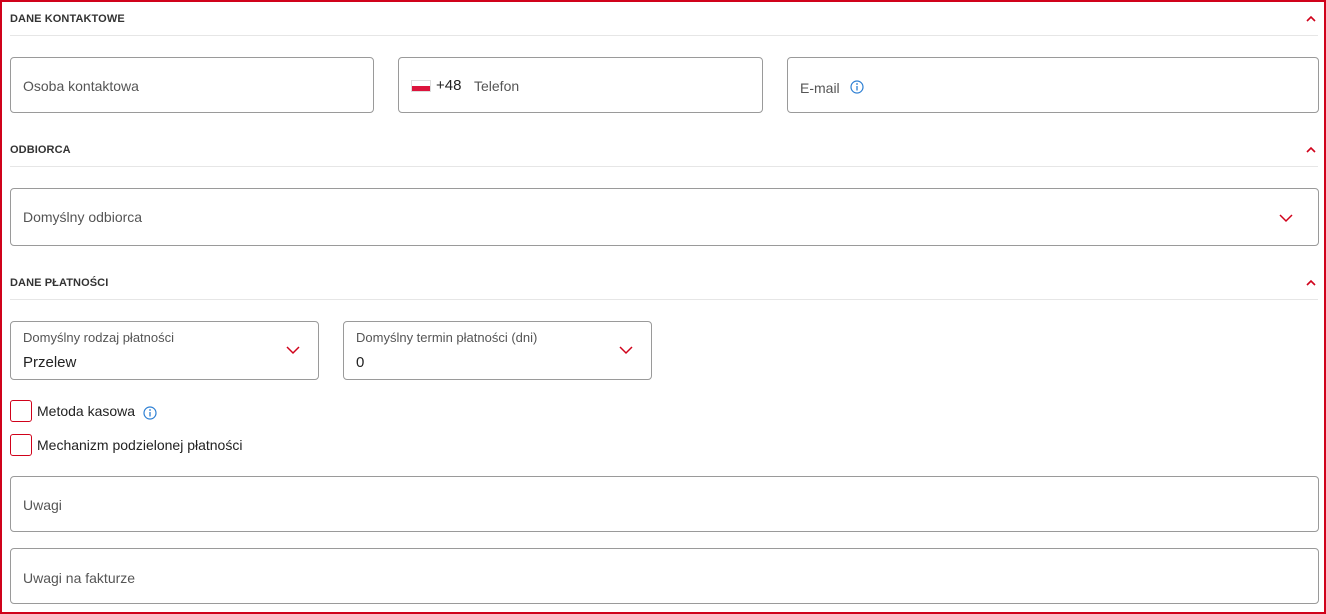 The height and width of the screenshot is (614, 1326). What do you see at coordinates (42, 505) in the screenshot?
I see `notes-placeholder: Uwagi` at bounding box center [42, 505].